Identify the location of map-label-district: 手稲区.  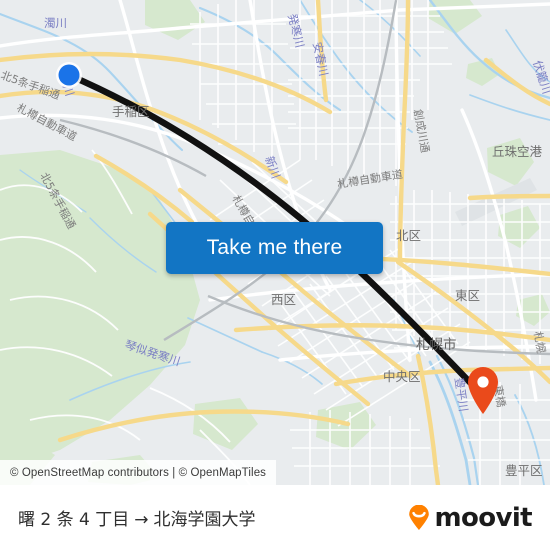
(131, 111).